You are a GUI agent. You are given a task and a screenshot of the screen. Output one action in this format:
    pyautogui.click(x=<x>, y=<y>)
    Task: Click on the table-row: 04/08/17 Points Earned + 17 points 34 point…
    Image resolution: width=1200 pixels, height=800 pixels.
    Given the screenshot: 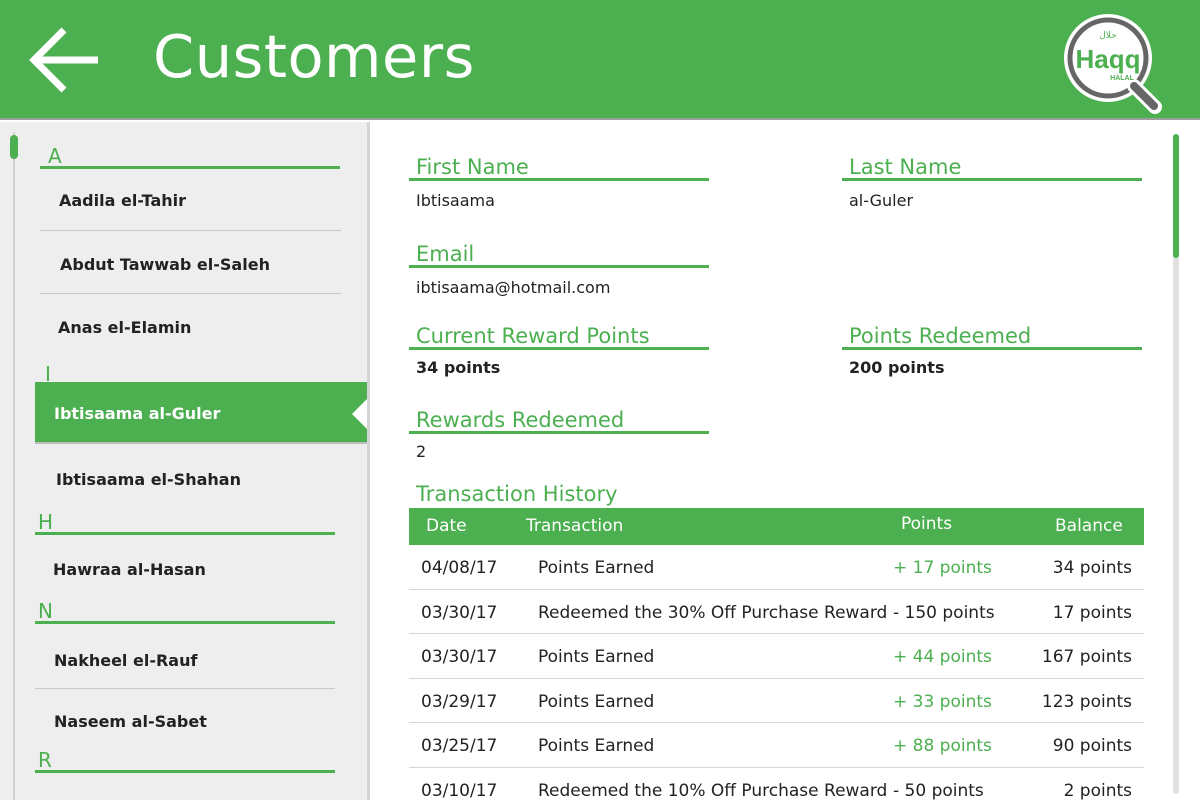 What is the action you would take?
    pyautogui.click(x=776, y=567)
    